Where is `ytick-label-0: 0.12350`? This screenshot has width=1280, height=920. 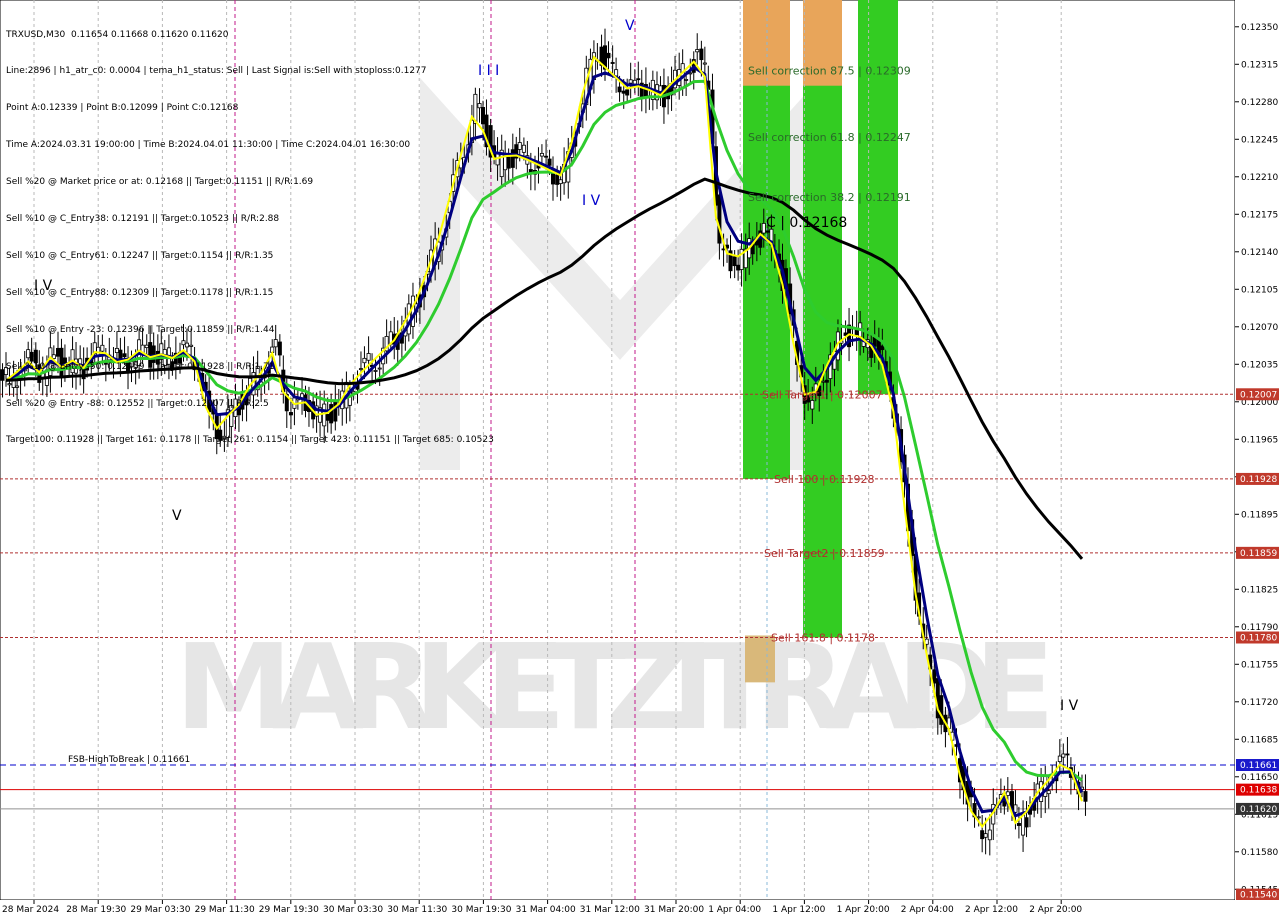 ytick-label-0: 0.12350 is located at coordinates (1259, 28).